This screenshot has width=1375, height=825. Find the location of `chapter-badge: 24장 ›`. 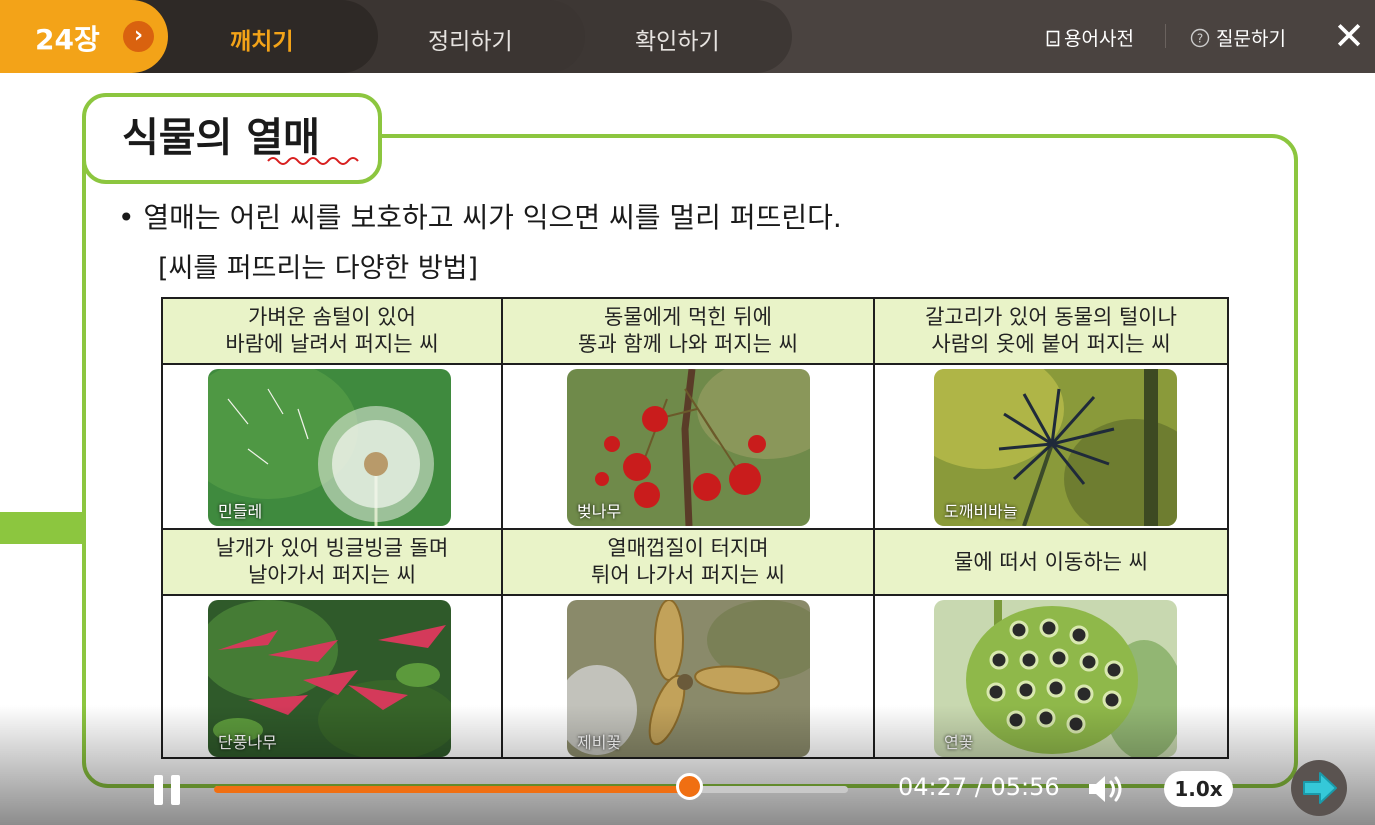

chapter-badge: 24장 › is located at coordinates (84, 36).